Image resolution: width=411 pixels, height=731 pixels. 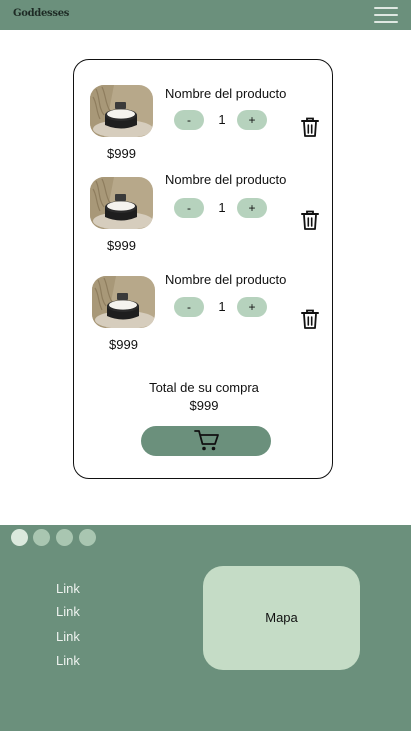 What do you see at coordinates (204, 405) in the screenshot?
I see `total-value: $999` at bounding box center [204, 405].